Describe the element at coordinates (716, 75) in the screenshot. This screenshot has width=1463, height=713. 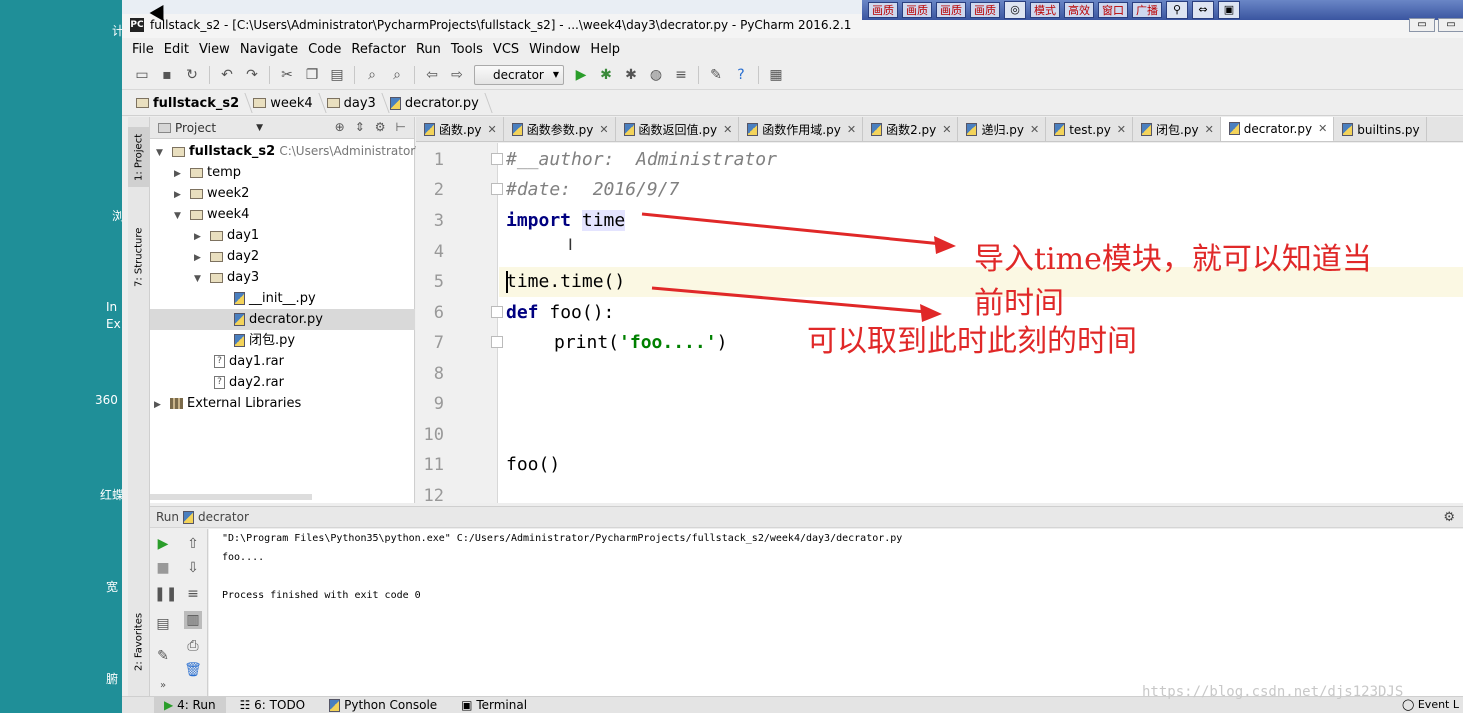
I see `settings-icon: ✎` at that location.